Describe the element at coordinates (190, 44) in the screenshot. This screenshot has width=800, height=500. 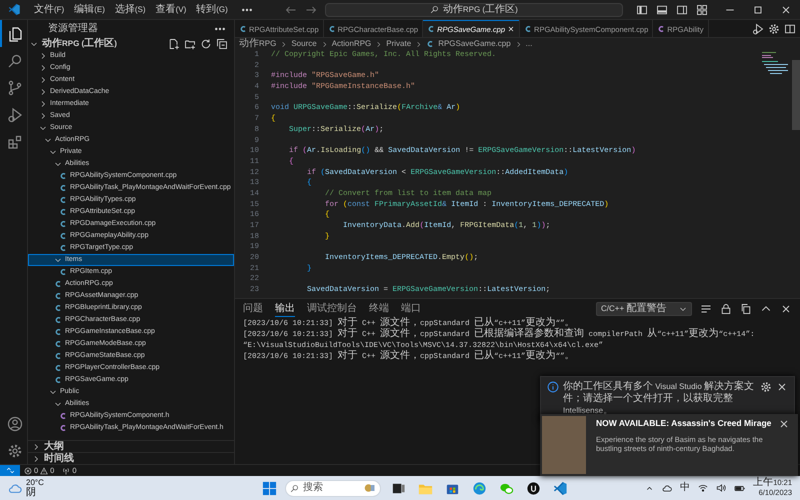
I see `new-folder-icon` at that location.